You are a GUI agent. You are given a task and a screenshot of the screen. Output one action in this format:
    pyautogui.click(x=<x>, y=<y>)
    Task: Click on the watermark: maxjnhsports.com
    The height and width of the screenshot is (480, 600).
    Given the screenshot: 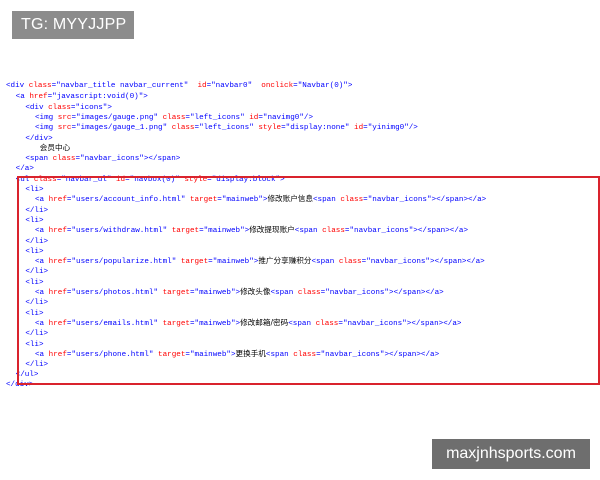 What is the action you would take?
    pyautogui.click(x=511, y=454)
    